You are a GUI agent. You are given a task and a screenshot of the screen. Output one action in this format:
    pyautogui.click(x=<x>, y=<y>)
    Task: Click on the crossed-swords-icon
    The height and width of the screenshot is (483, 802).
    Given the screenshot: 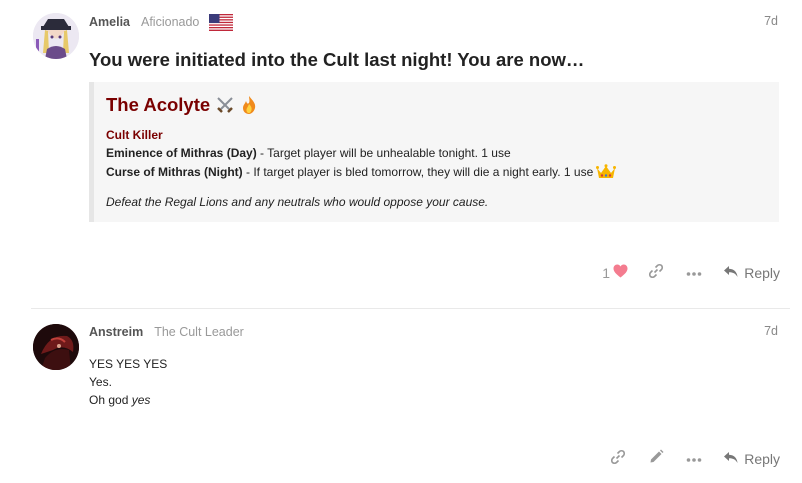 What is the action you would take?
    pyautogui.click(x=225, y=105)
    